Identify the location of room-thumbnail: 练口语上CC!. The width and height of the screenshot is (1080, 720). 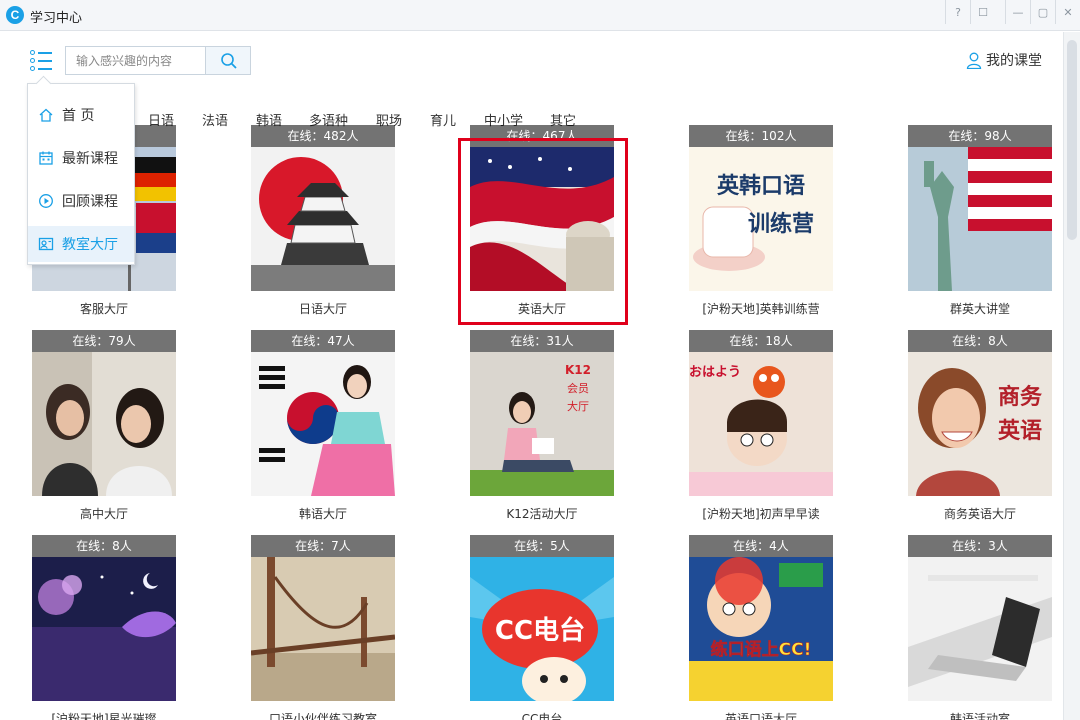
(761, 629).